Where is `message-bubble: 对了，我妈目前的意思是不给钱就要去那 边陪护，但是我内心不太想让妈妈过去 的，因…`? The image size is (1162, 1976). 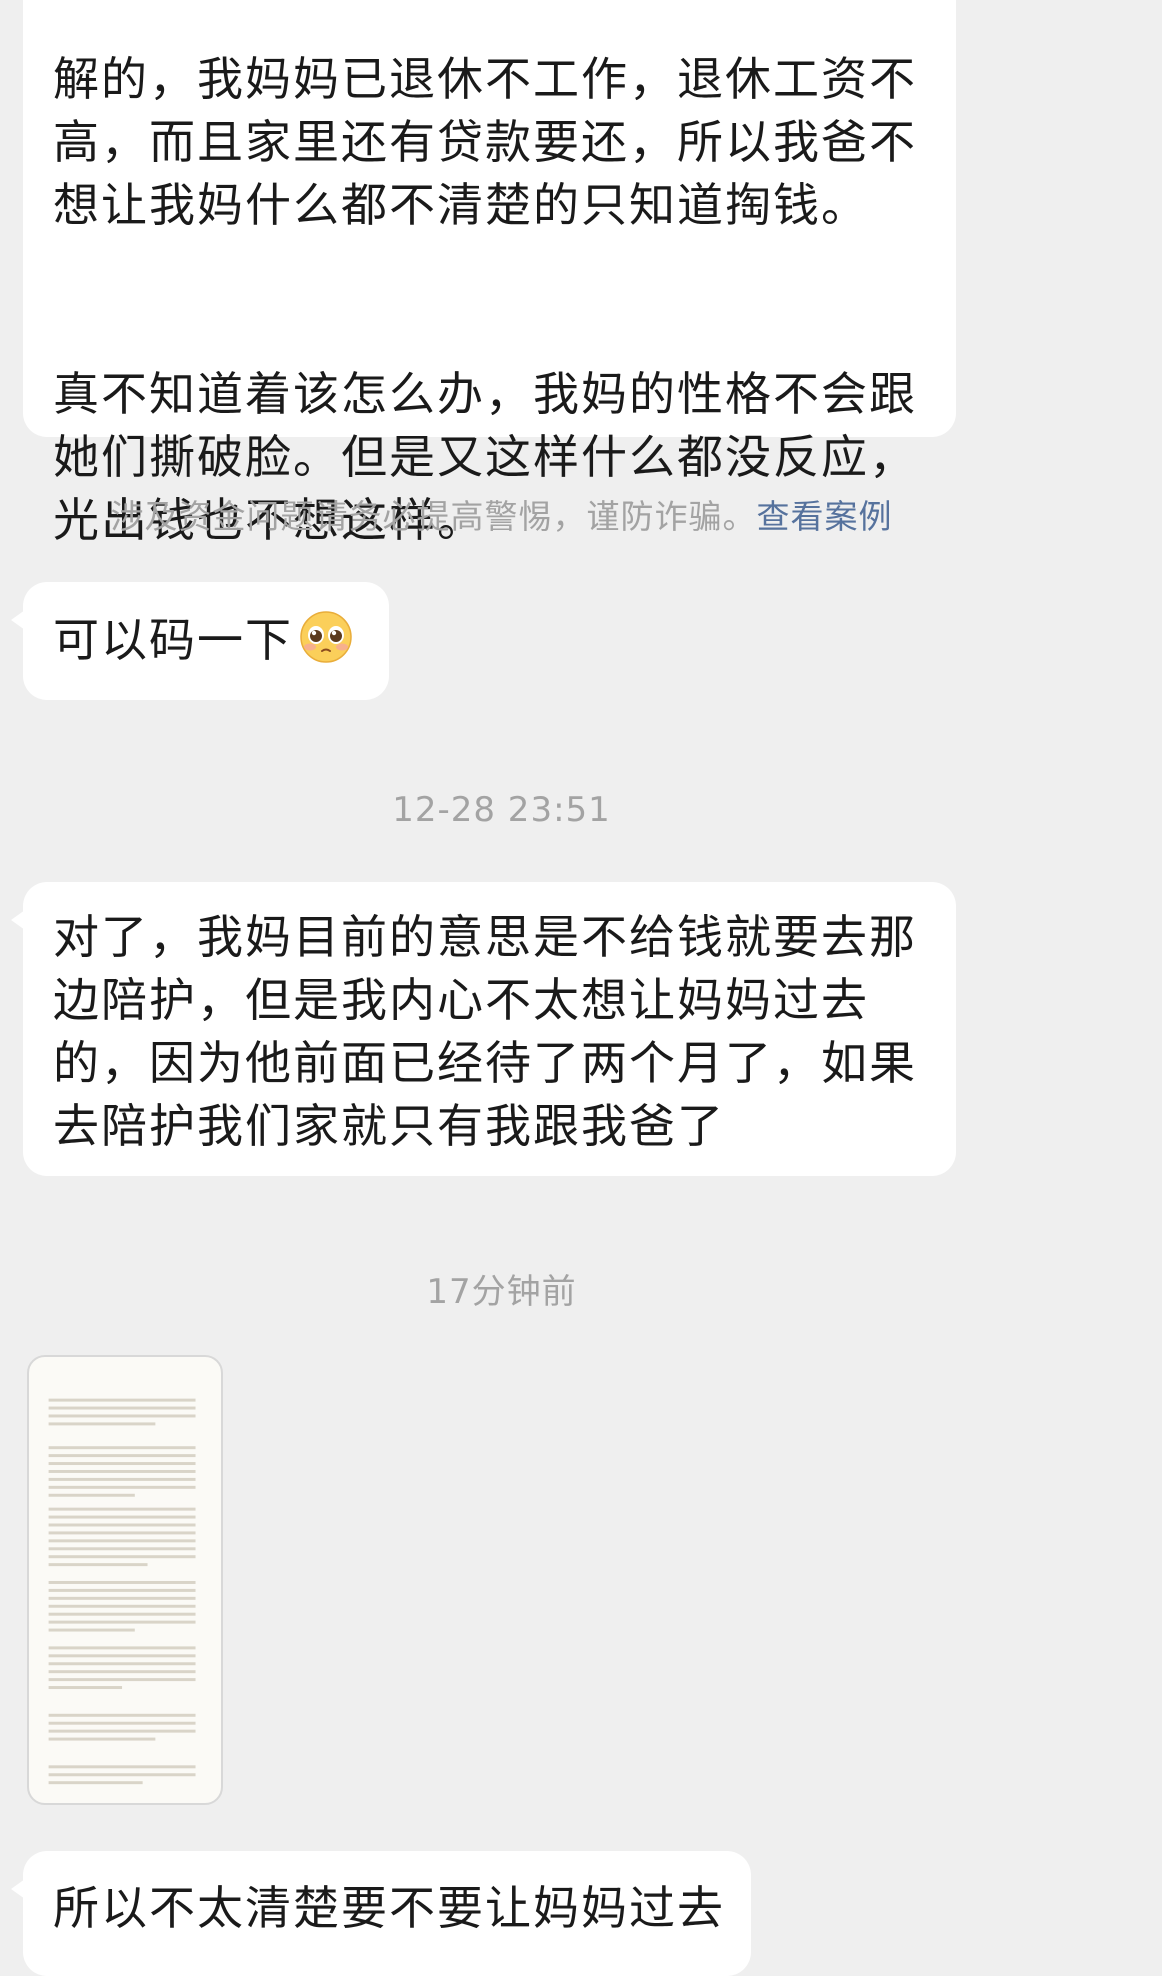 message-bubble: 对了，我妈目前的意思是不给钱就要去那 边陪护，但是我内心不太想让妈妈过去 的，因… is located at coordinates (483, 1029).